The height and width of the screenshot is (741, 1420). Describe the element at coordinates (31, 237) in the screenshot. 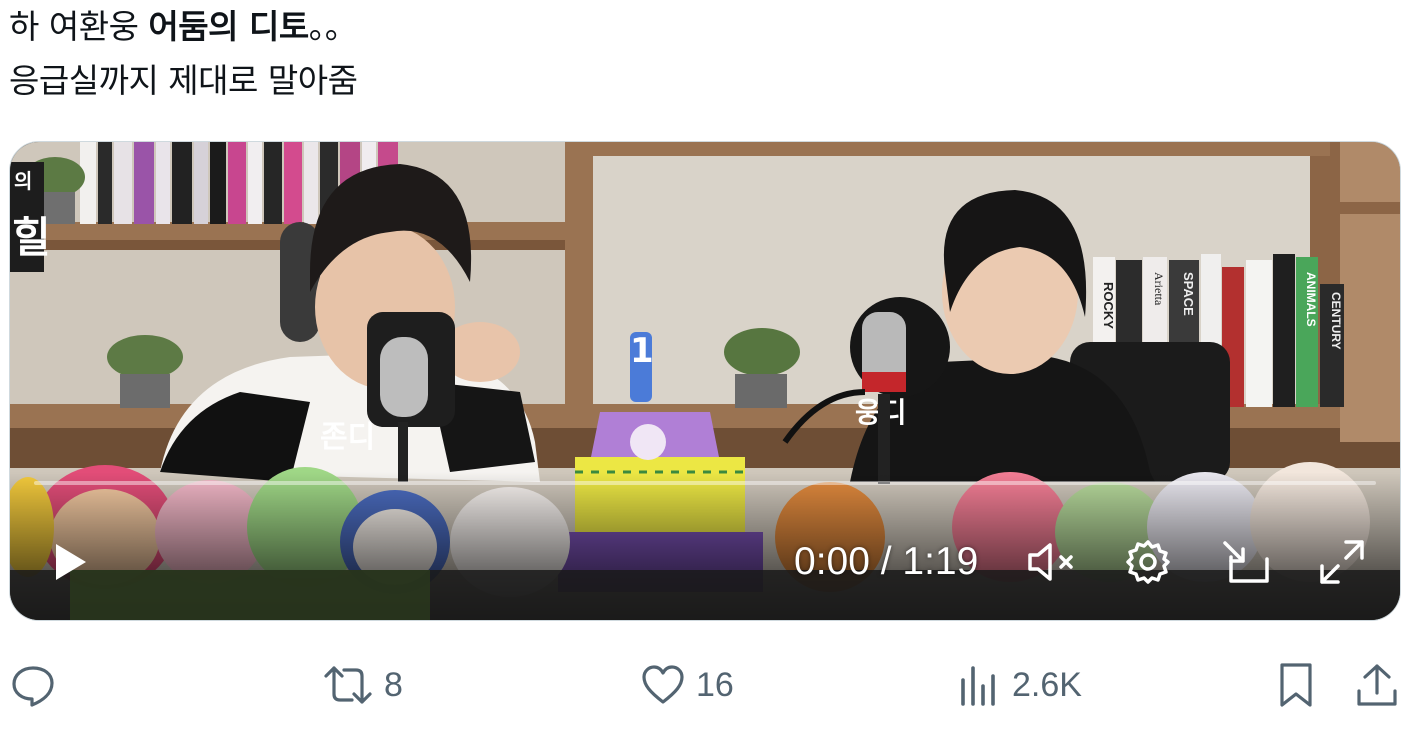

I see `svg-text: 힐` at that location.